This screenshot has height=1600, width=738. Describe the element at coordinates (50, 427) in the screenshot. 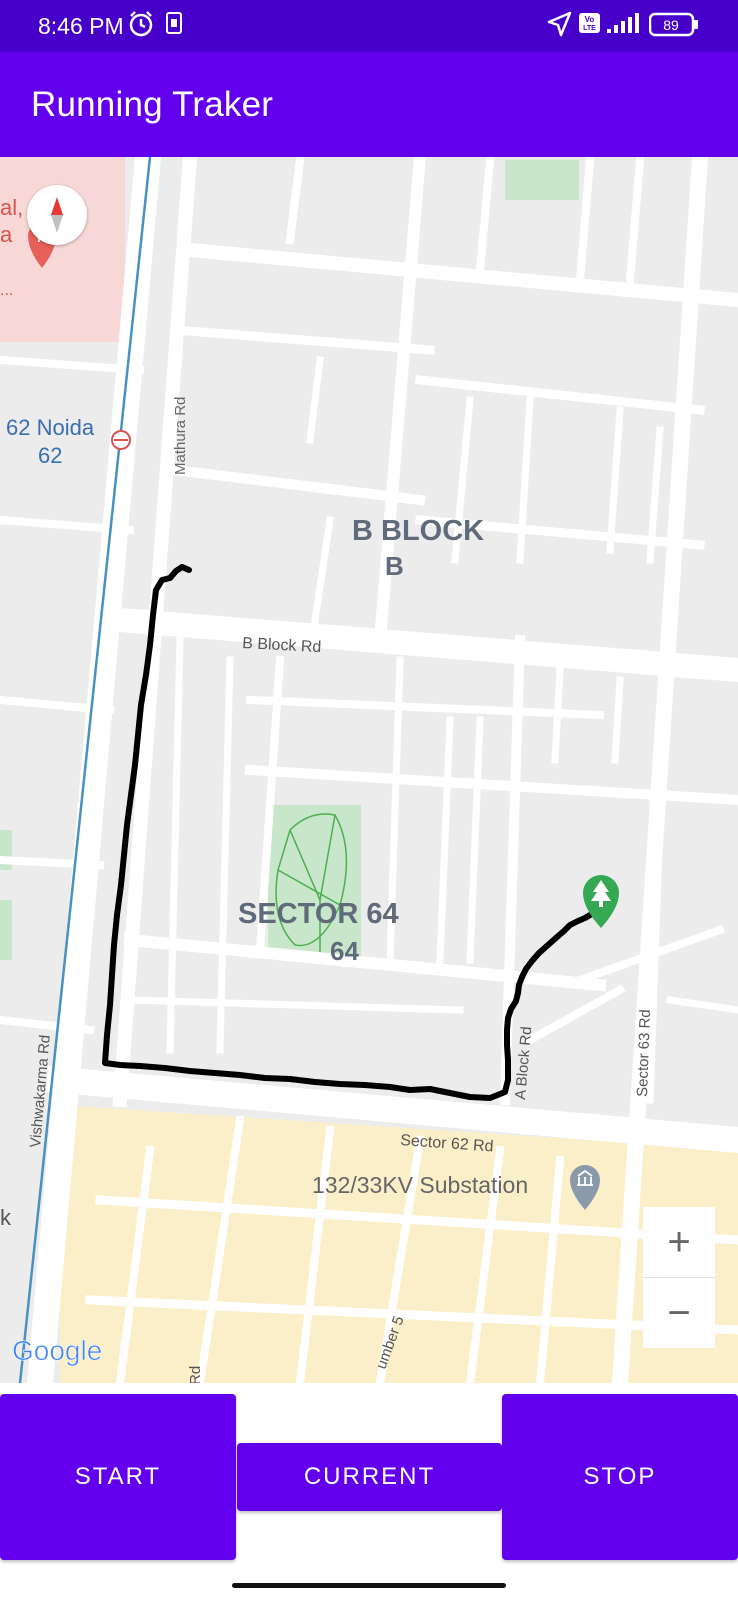

I see `noida-62-label-1: 62 Noida` at that location.